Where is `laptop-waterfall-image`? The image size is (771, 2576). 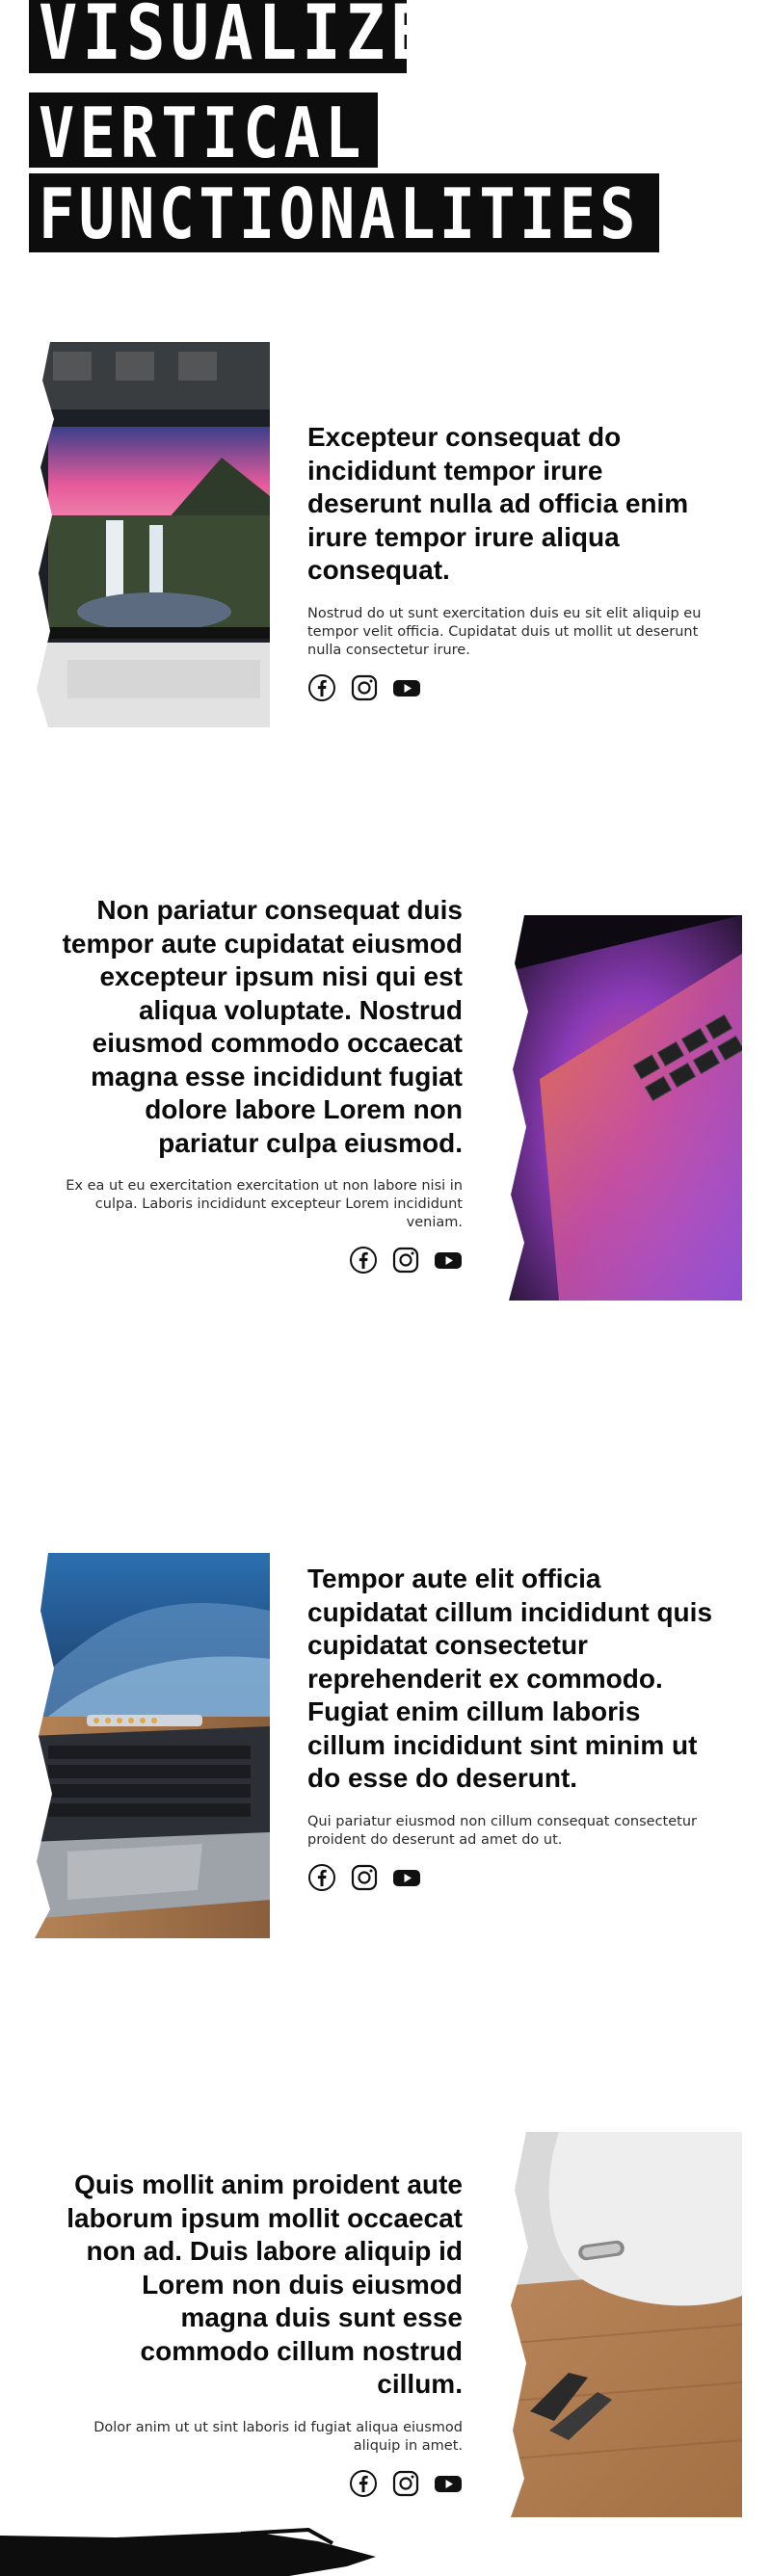
laptop-waterfall-image is located at coordinates (150, 535).